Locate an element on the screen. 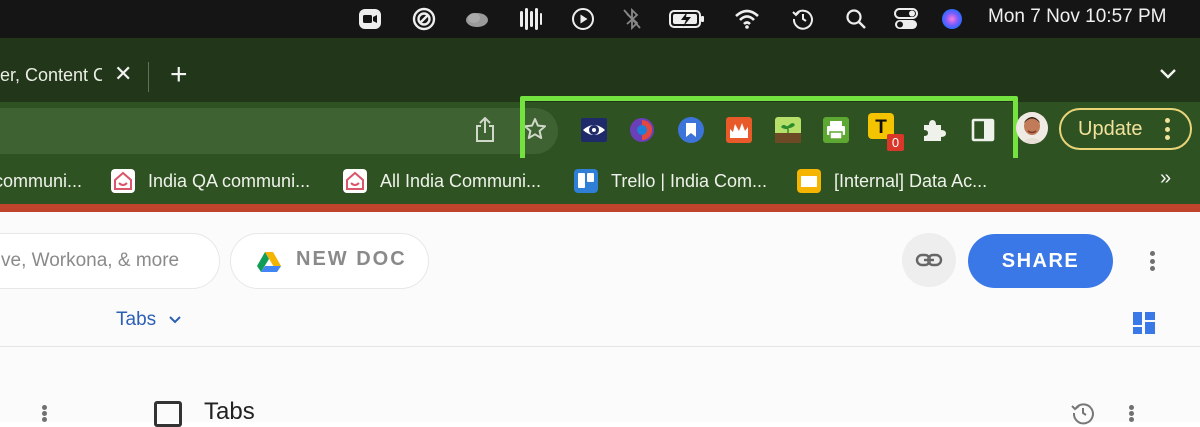  siri-icon is located at coordinates (952, 19).